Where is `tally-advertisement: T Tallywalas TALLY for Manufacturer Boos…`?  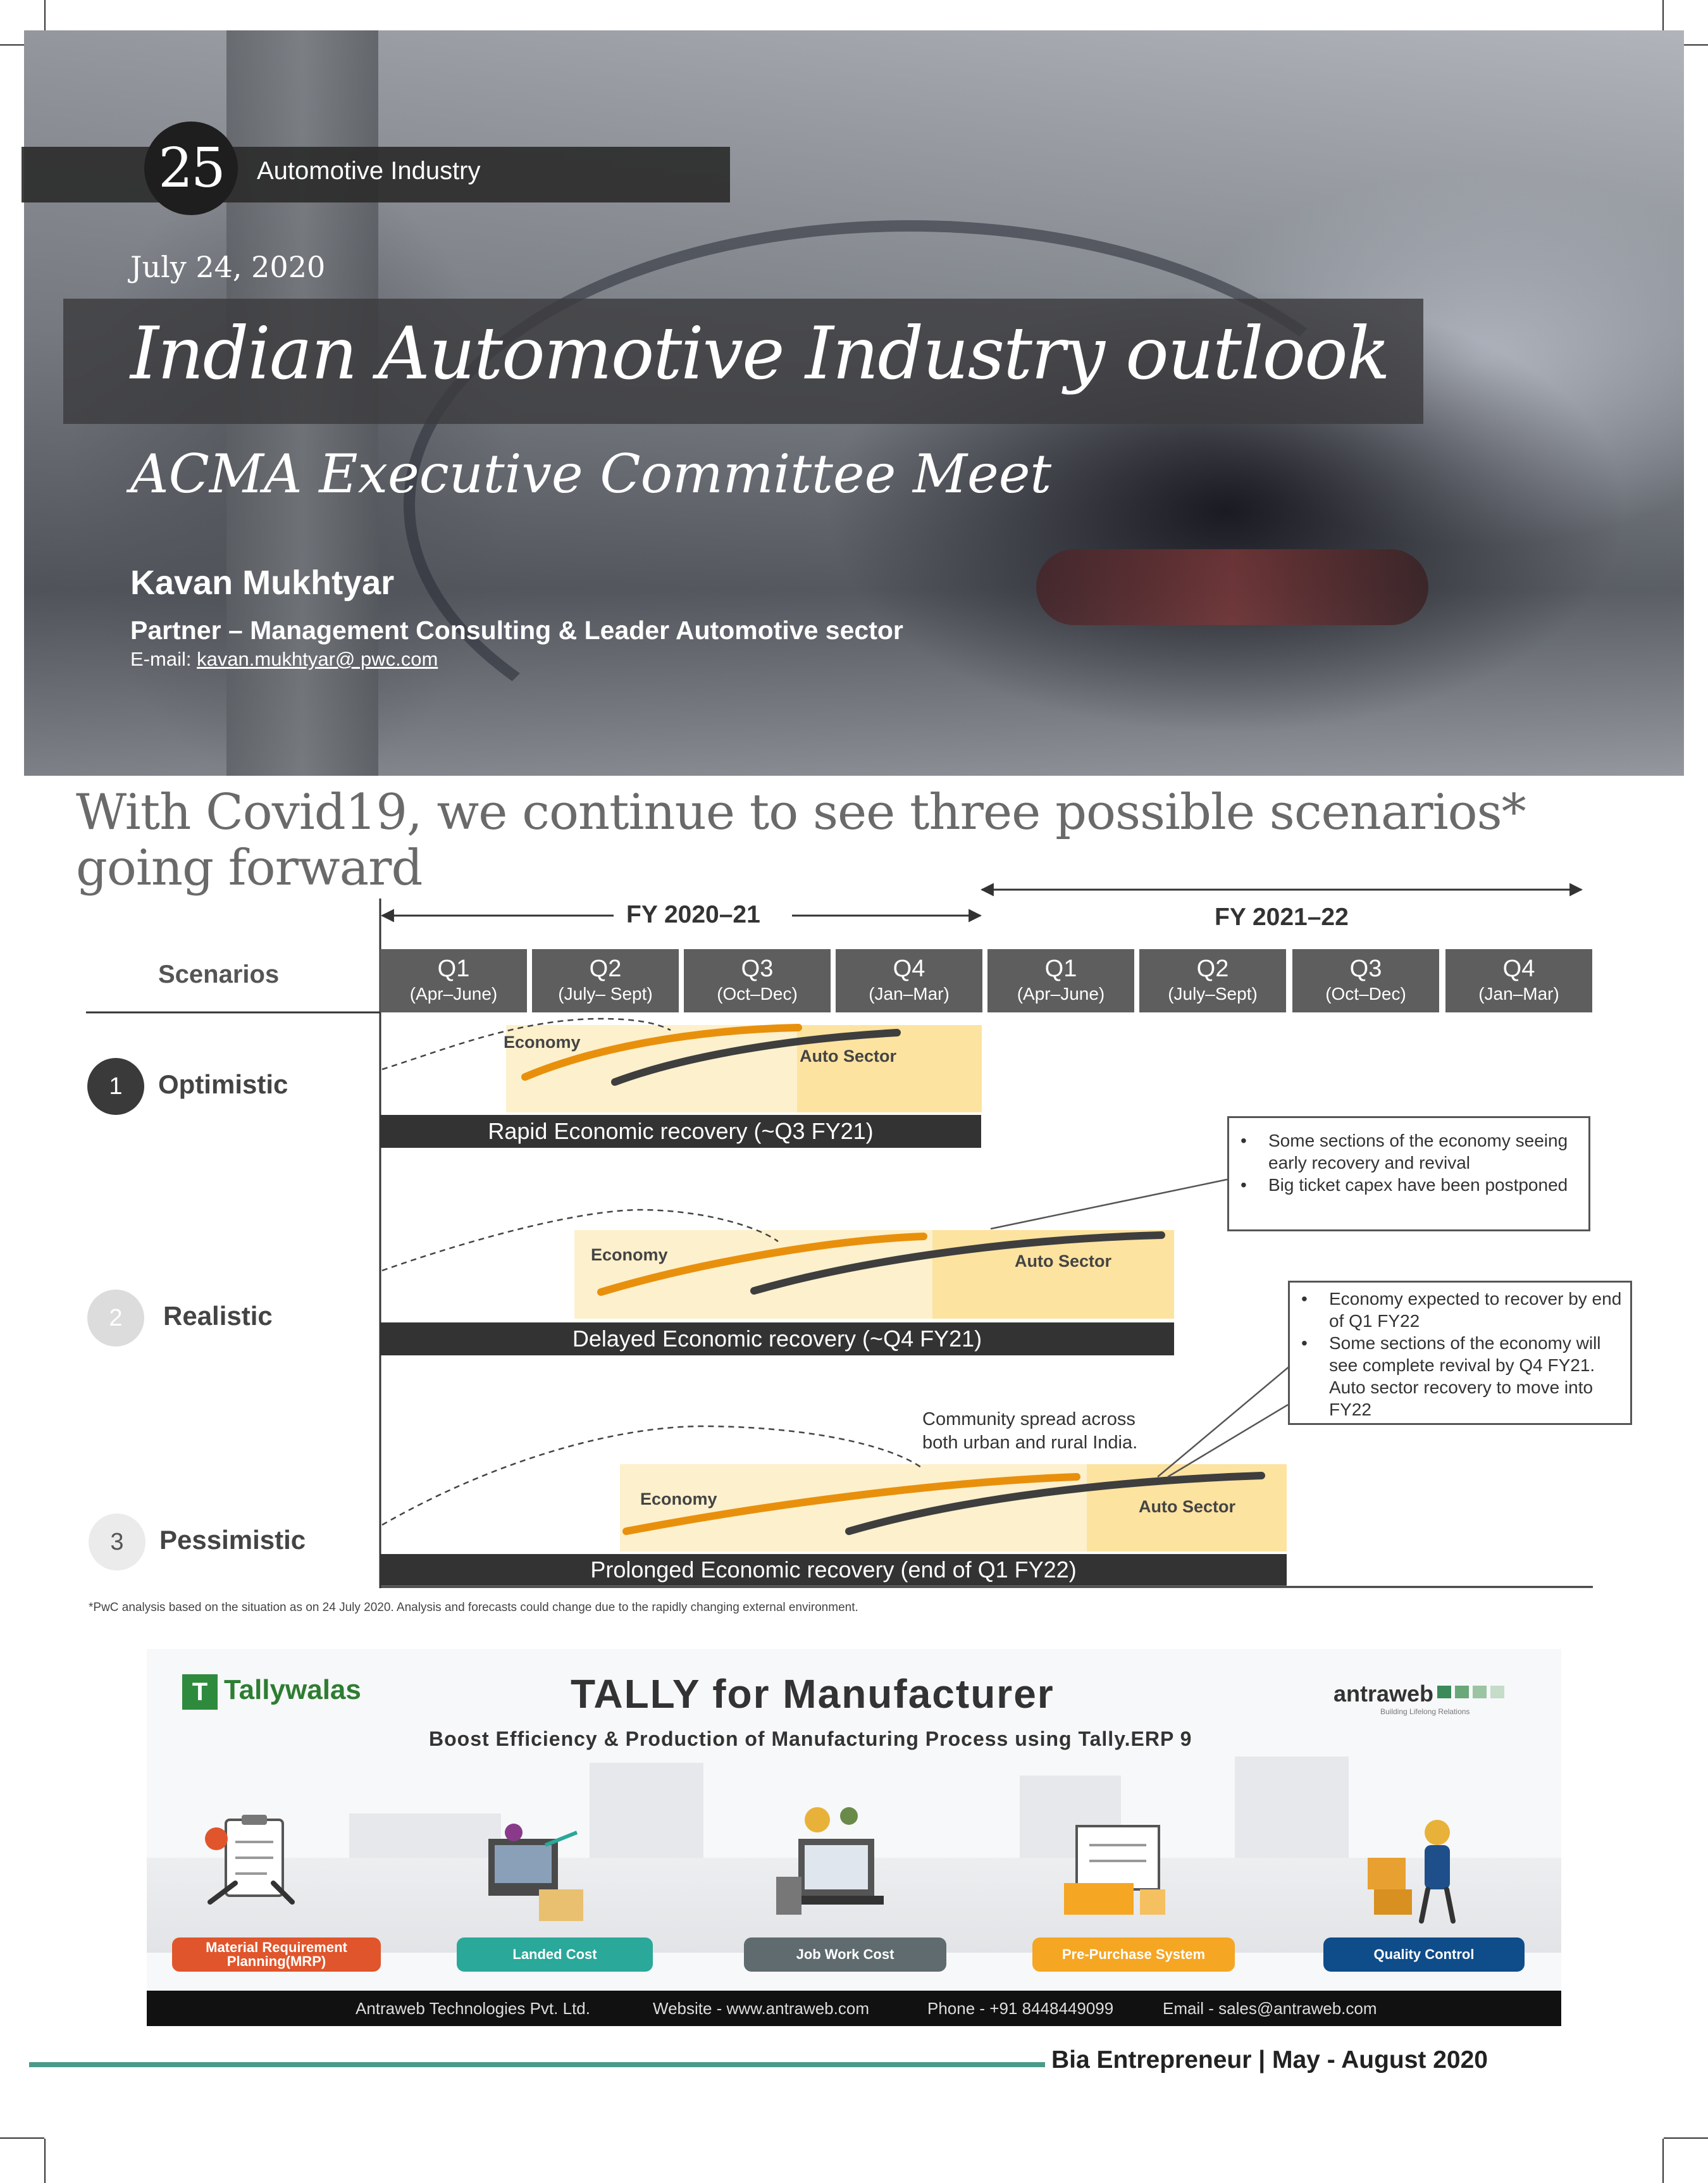
tally-advertisement: T Tallywalas TALLY for Manufacturer Boos… is located at coordinates (854, 1837).